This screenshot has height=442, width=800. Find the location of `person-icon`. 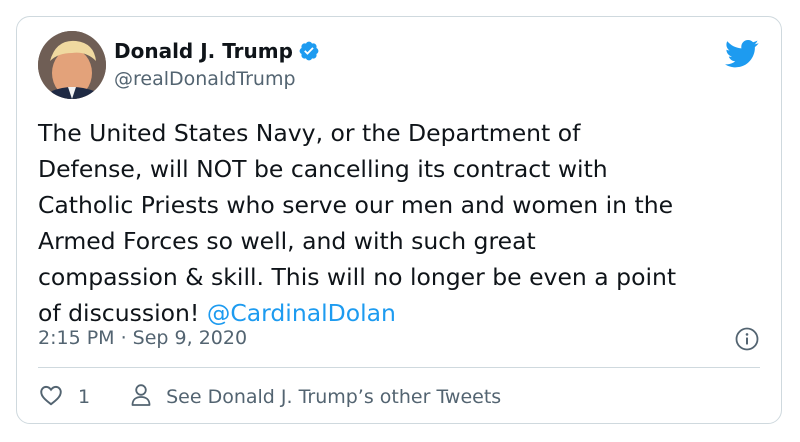

person-icon is located at coordinates (148, 397).